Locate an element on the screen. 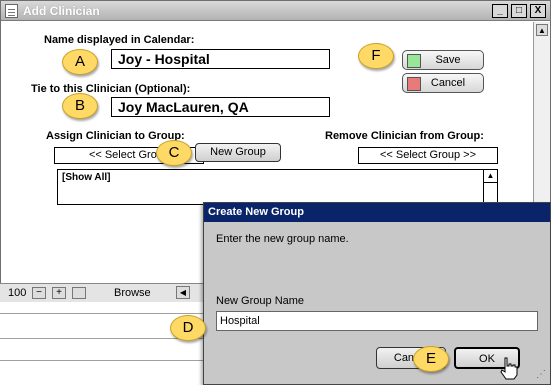  callout-d: D is located at coordinates (188, 328).